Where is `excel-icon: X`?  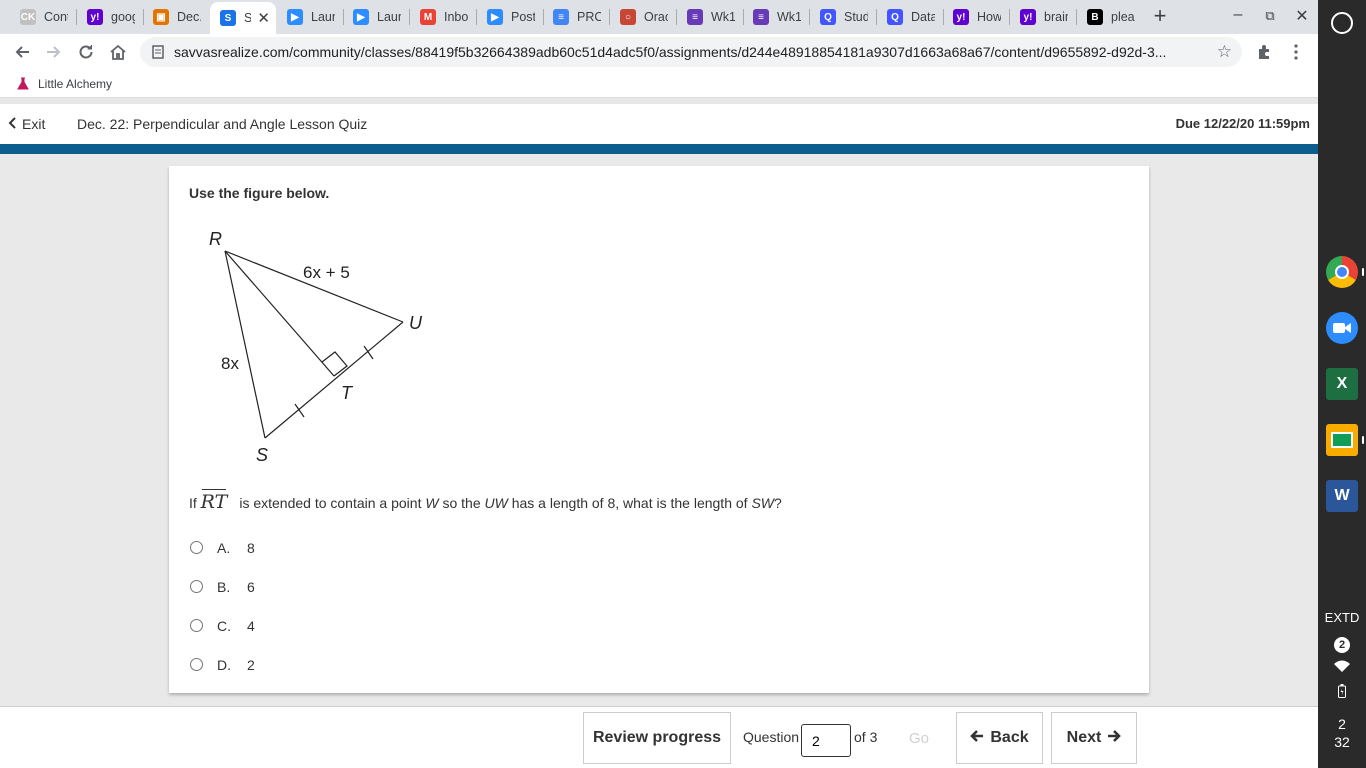
excel-icon: X is located at coordinates (1342, 384).